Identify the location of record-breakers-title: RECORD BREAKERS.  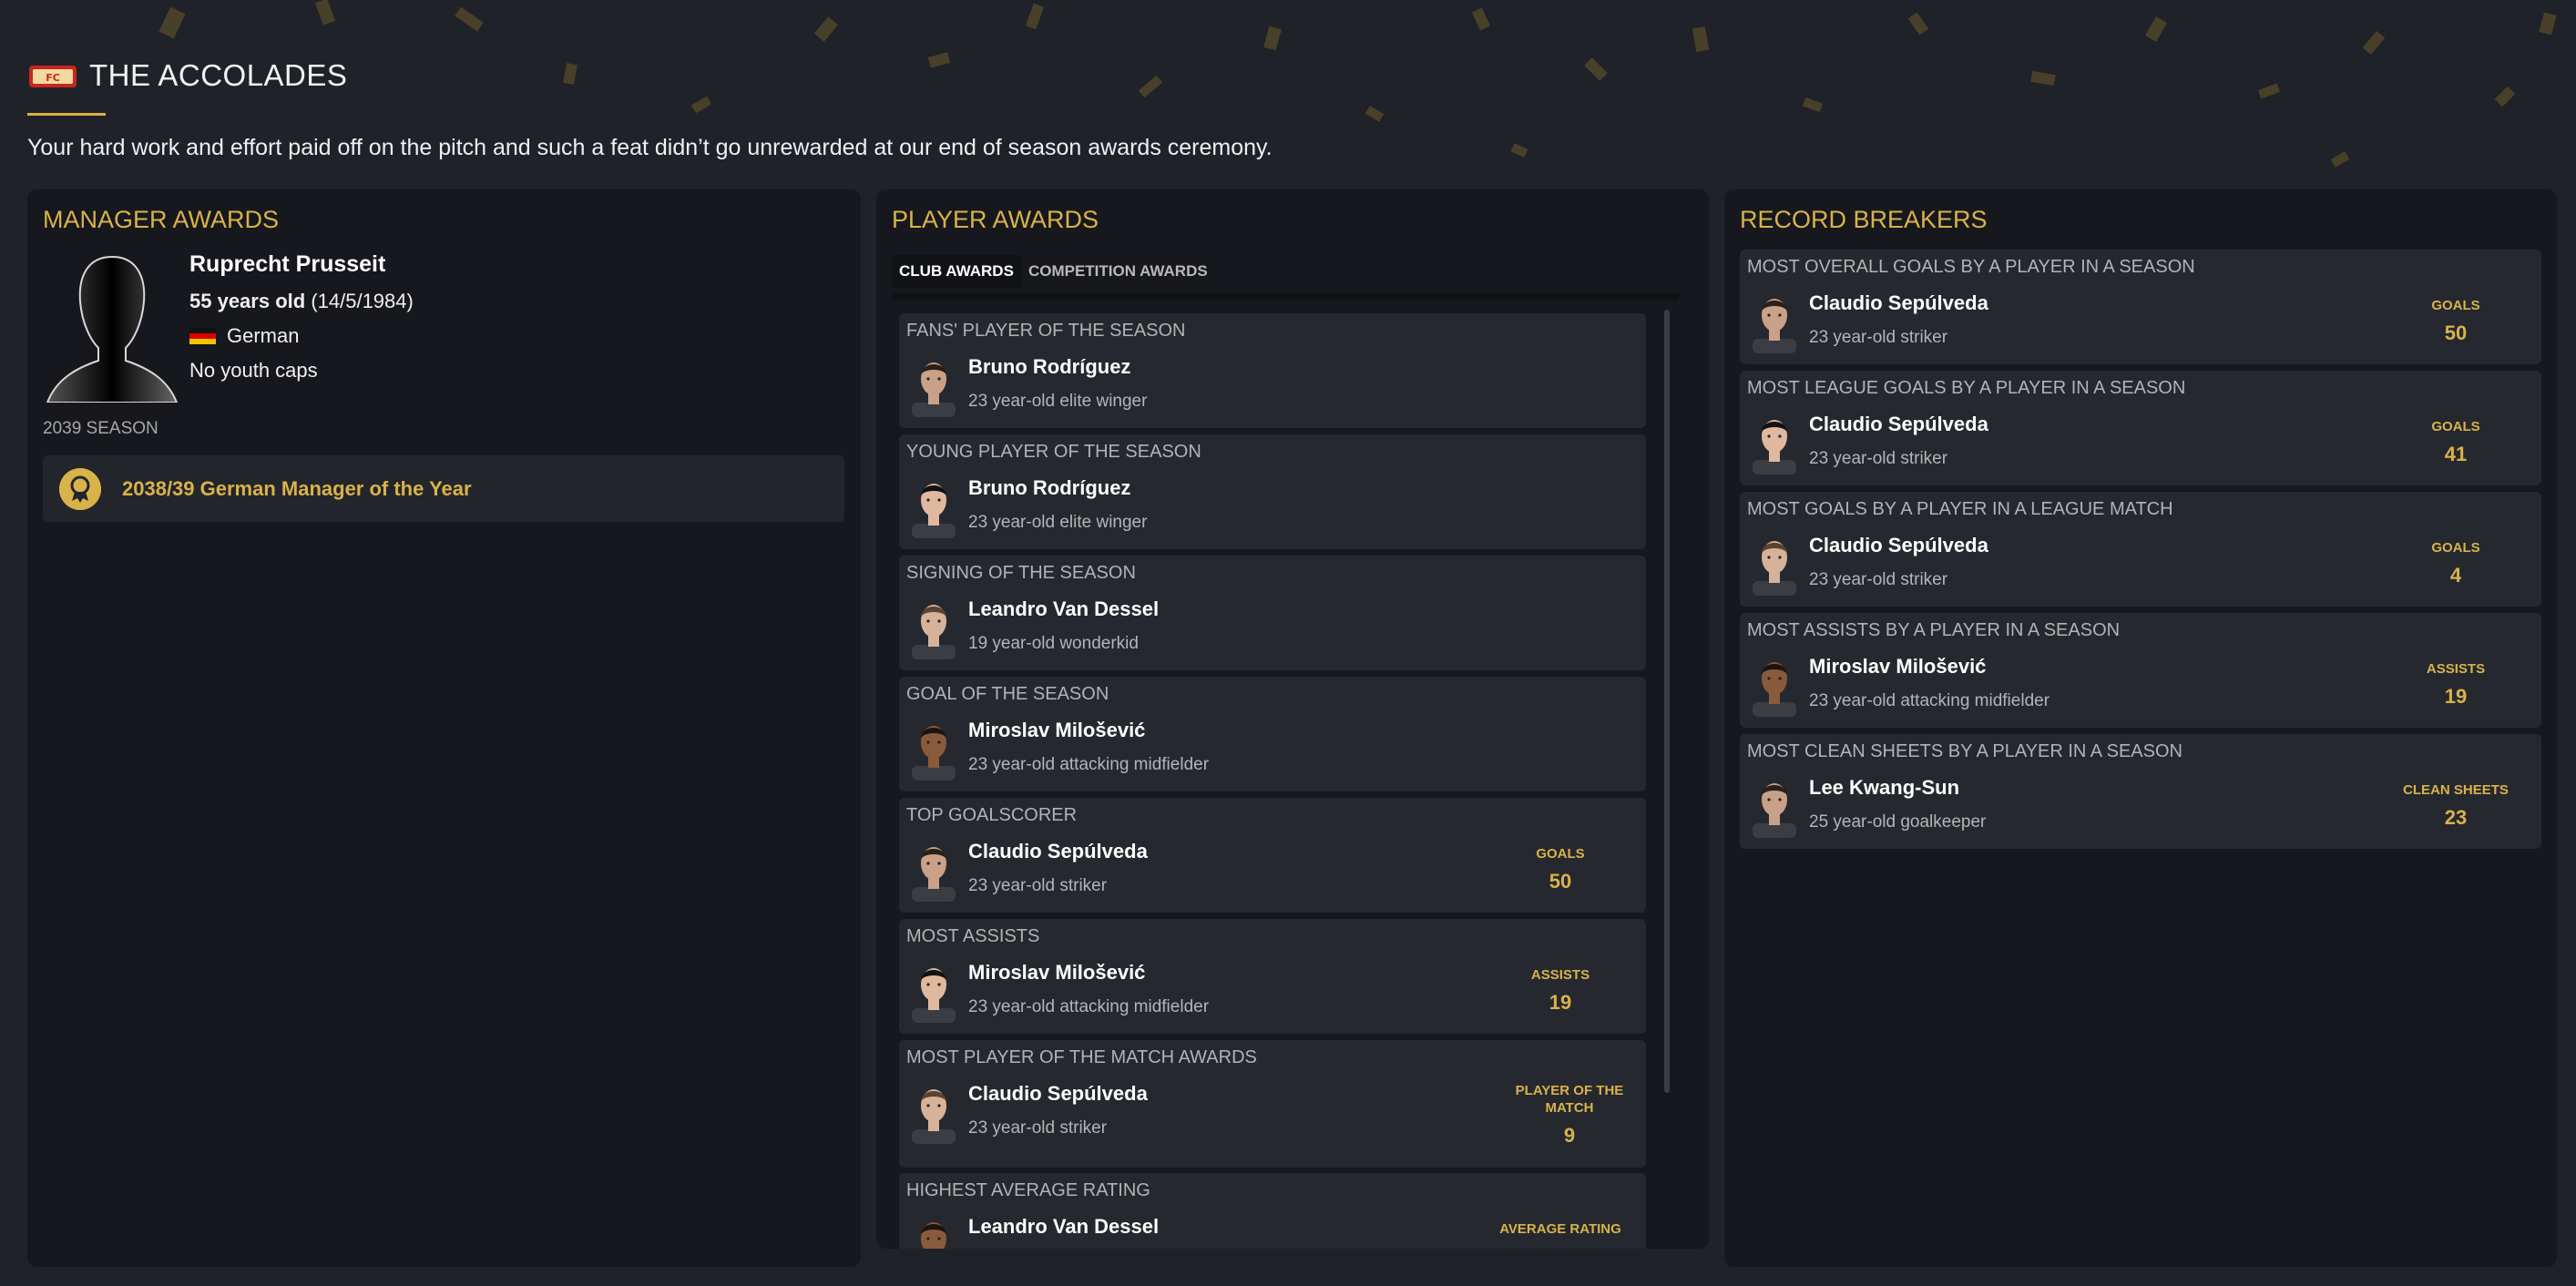
(1864, 220).